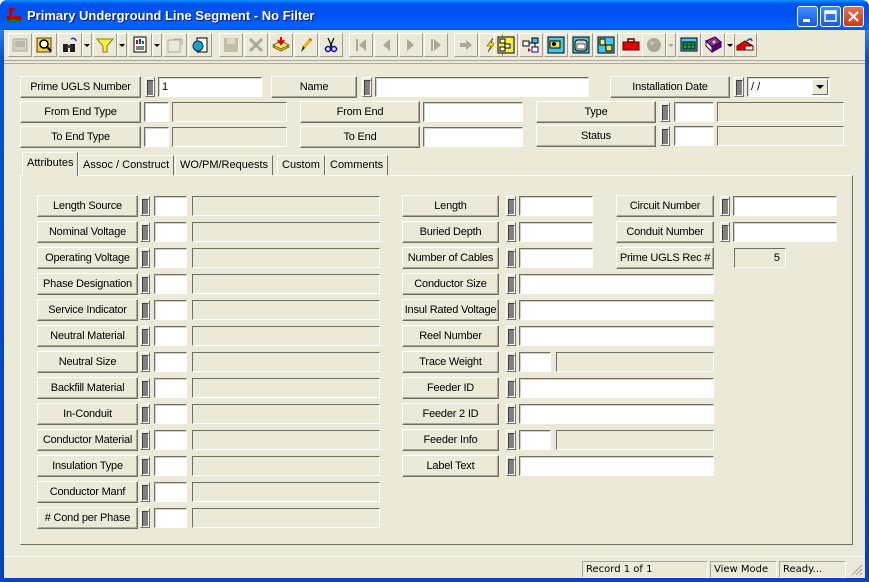 The width and height of the screenshot is (869, 582). What do you see at coordinates (466, 45) in the screenshot?
I see `toolbar-go-to-button` at bounding box center [466, 45].